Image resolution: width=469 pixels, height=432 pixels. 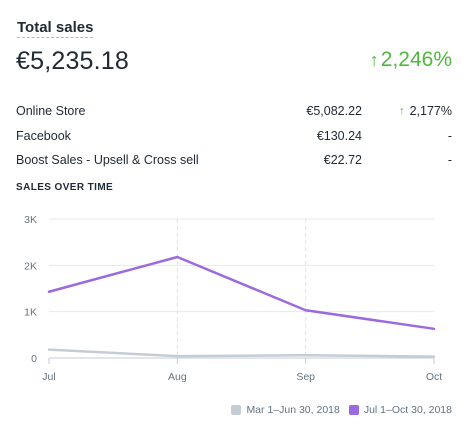 What do you see at coordinates (55, 28) in the screenshot?
I see `card-title: Total sales` at bounding box center [55, 28].